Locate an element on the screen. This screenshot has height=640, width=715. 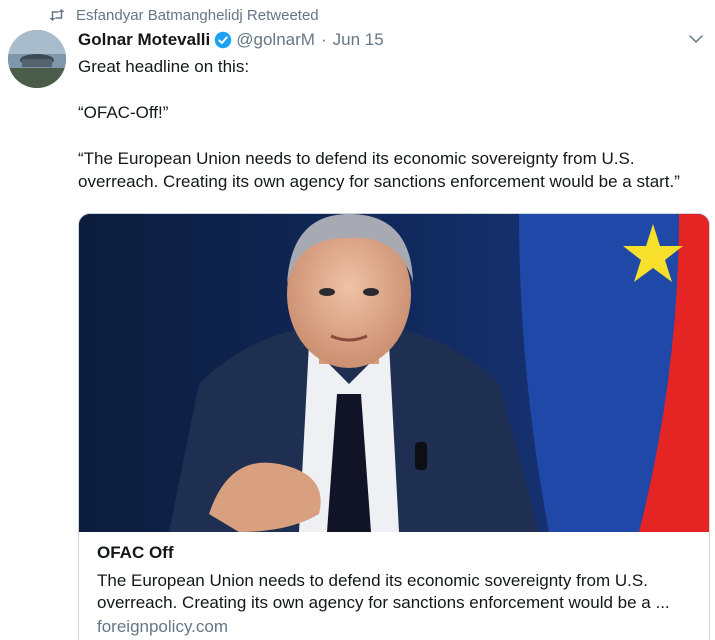
verified-badge-icon is located at coordinates (223, 40).